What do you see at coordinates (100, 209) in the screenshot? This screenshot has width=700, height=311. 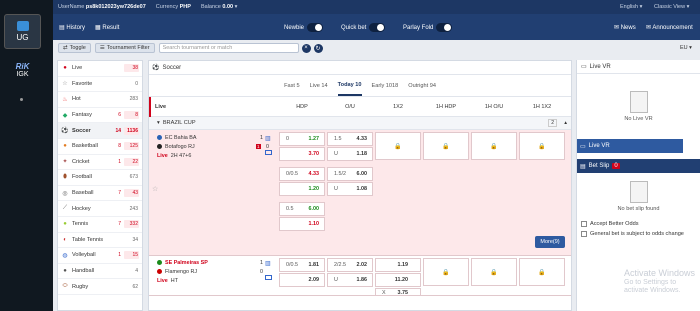 I see `sidebar-item-hockey: ⟋ Hockey 243` at bounding box center [100, 209].